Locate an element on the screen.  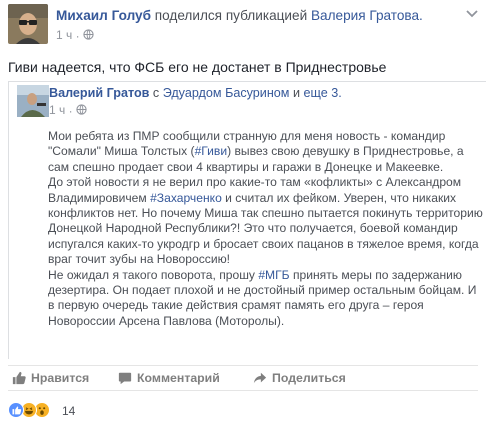
like-button: Нравится is located at coordinates (50, 378).